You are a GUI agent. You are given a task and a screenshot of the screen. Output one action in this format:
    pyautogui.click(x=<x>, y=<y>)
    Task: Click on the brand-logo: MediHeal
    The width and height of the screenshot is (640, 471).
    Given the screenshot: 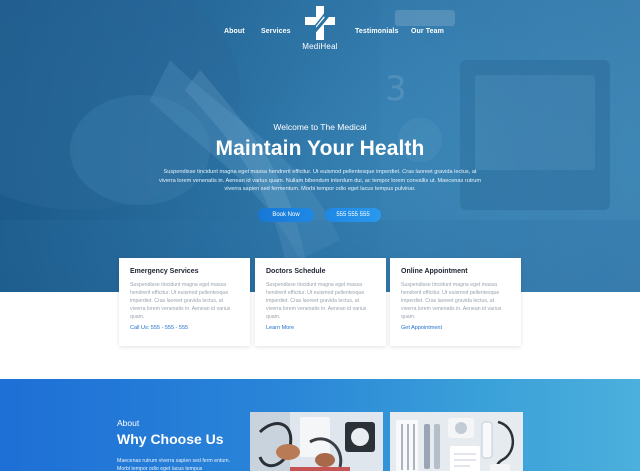 What is the action you would take?
    pyautogui.click(x=320, y=33)
    